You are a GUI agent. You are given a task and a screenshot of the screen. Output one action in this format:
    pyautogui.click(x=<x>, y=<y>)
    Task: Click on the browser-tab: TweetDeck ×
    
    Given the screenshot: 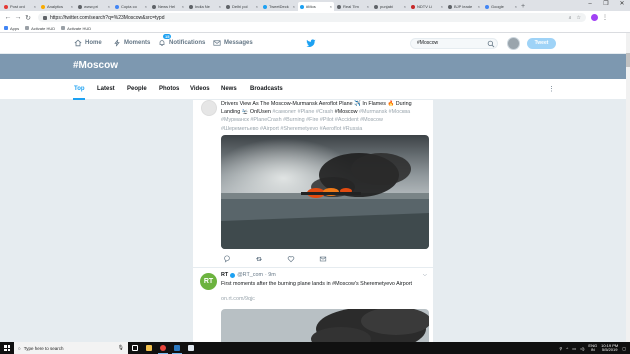 What is the action you would take?
    pyautogui.click(x=279, y=6)
    